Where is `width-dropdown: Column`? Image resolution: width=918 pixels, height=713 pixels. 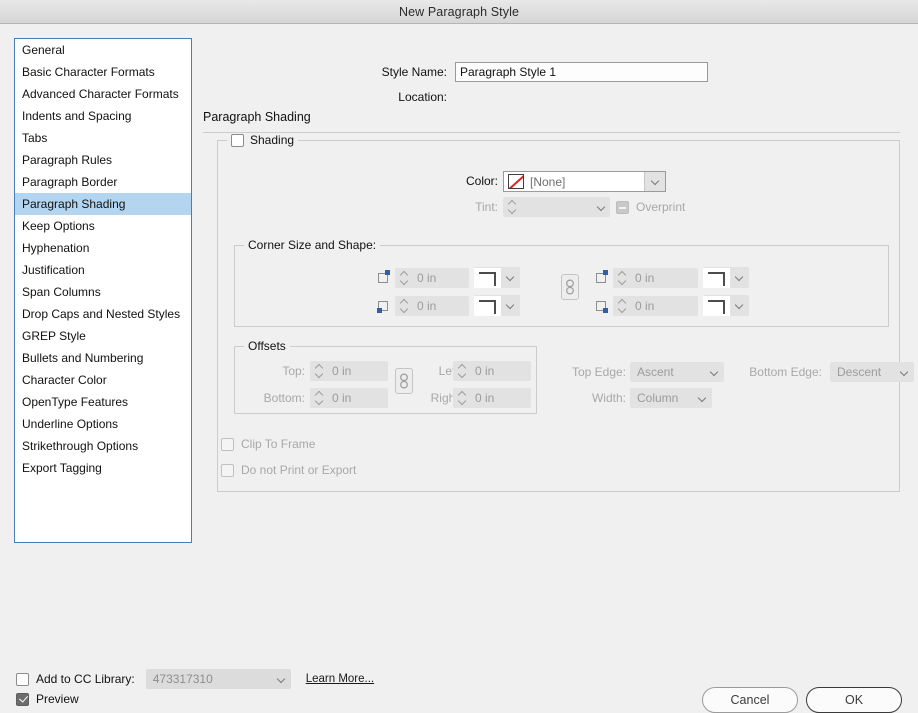
width-dropdown: Column is located at coordinates (671, 398).